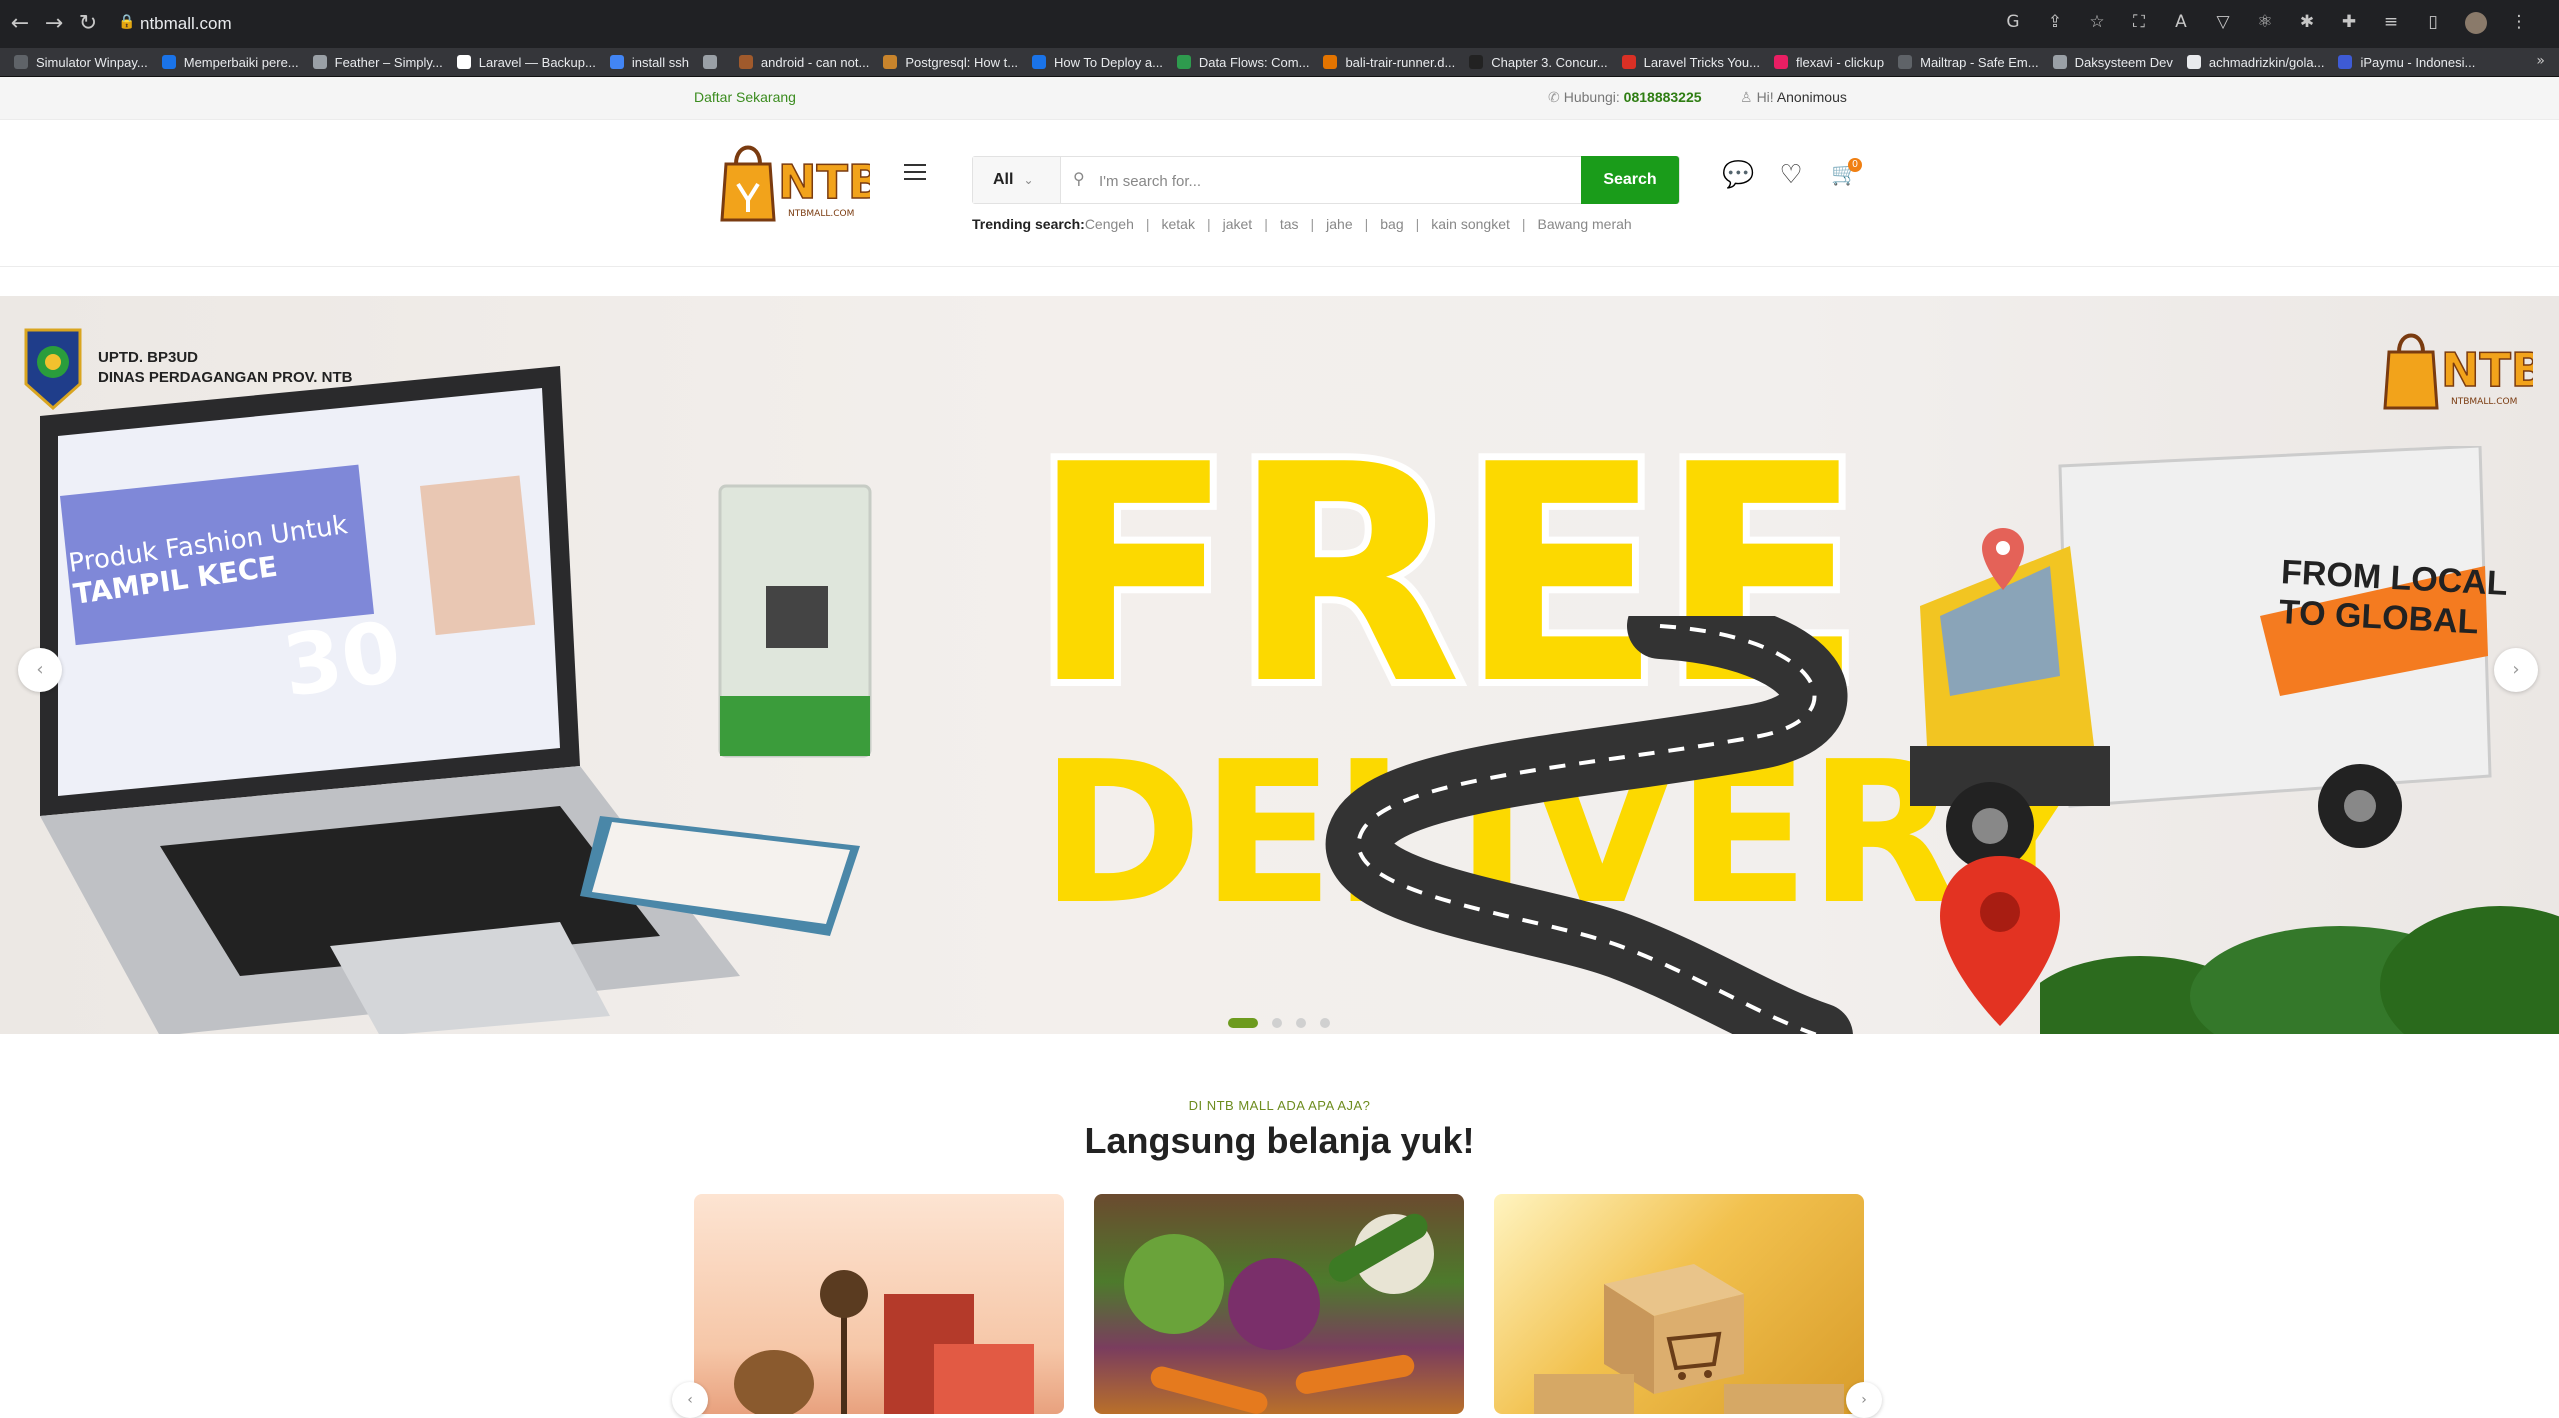 This screenshot has height=1418, width=2559. What do you see at coordinates (1630, 180) in the screenshot?
I see `search-button: Search` at bounding box center [1630, 180].